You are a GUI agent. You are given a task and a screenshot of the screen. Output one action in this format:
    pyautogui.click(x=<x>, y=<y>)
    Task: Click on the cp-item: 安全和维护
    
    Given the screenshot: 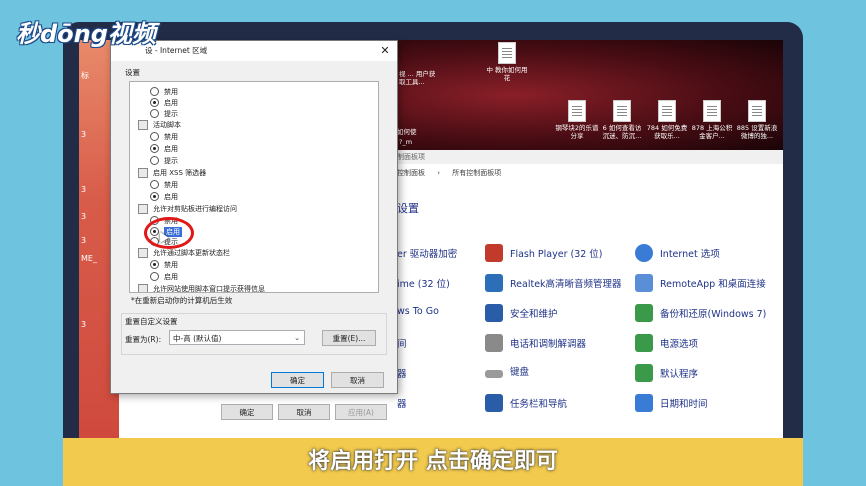 What is the action you would take?
    pyautogui.click(x=521, y=313)
    